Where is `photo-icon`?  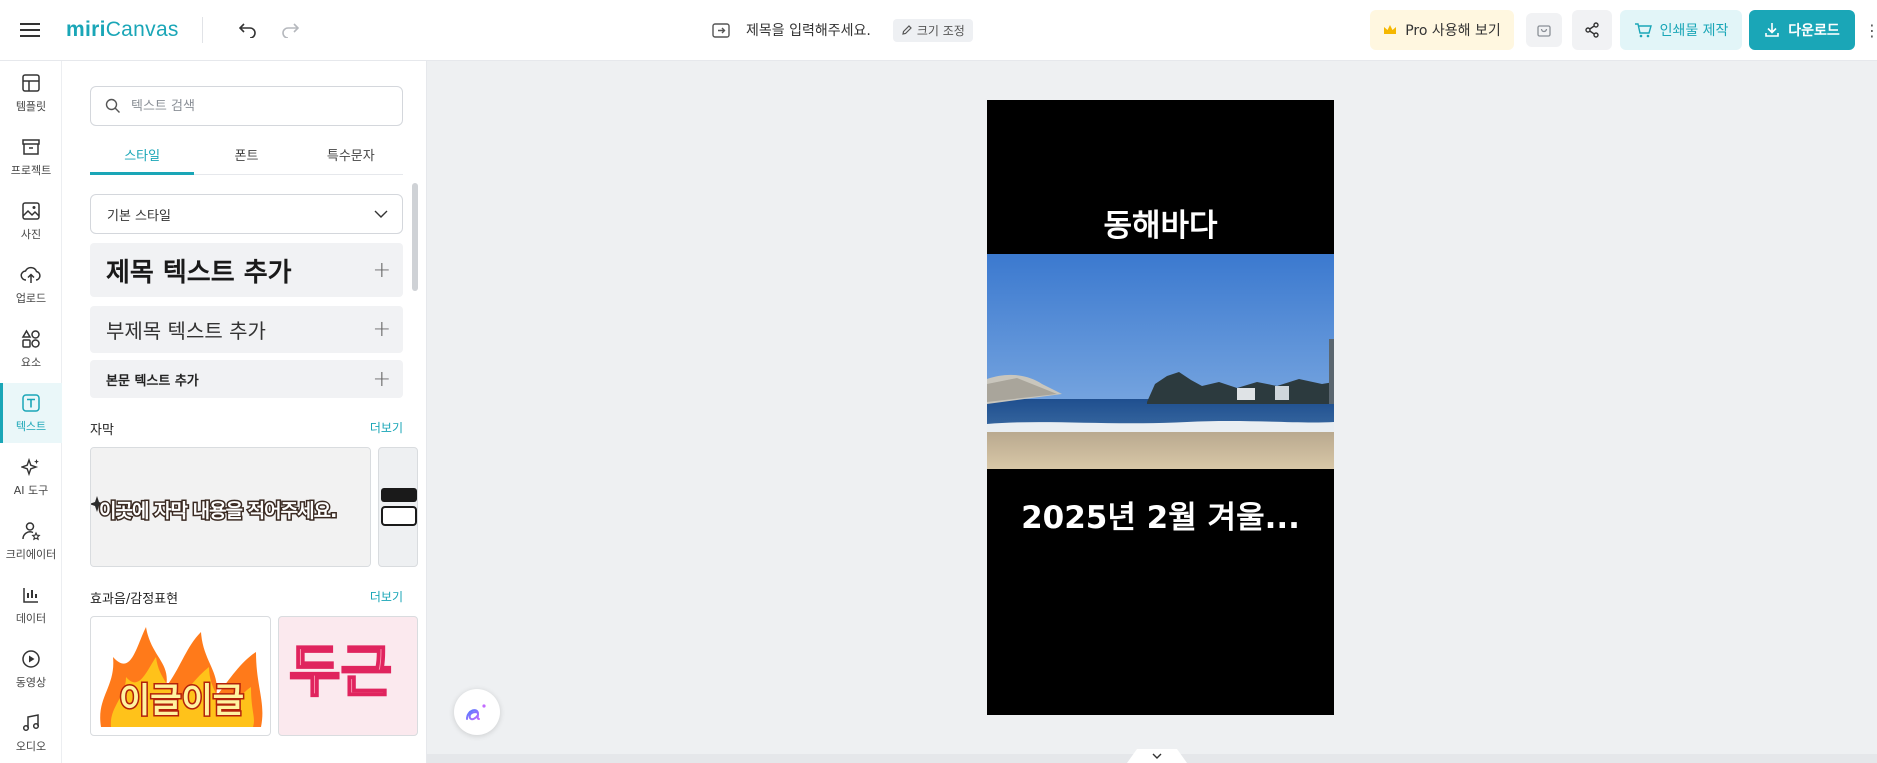 photo-icon is located at coordinates (31, 210).